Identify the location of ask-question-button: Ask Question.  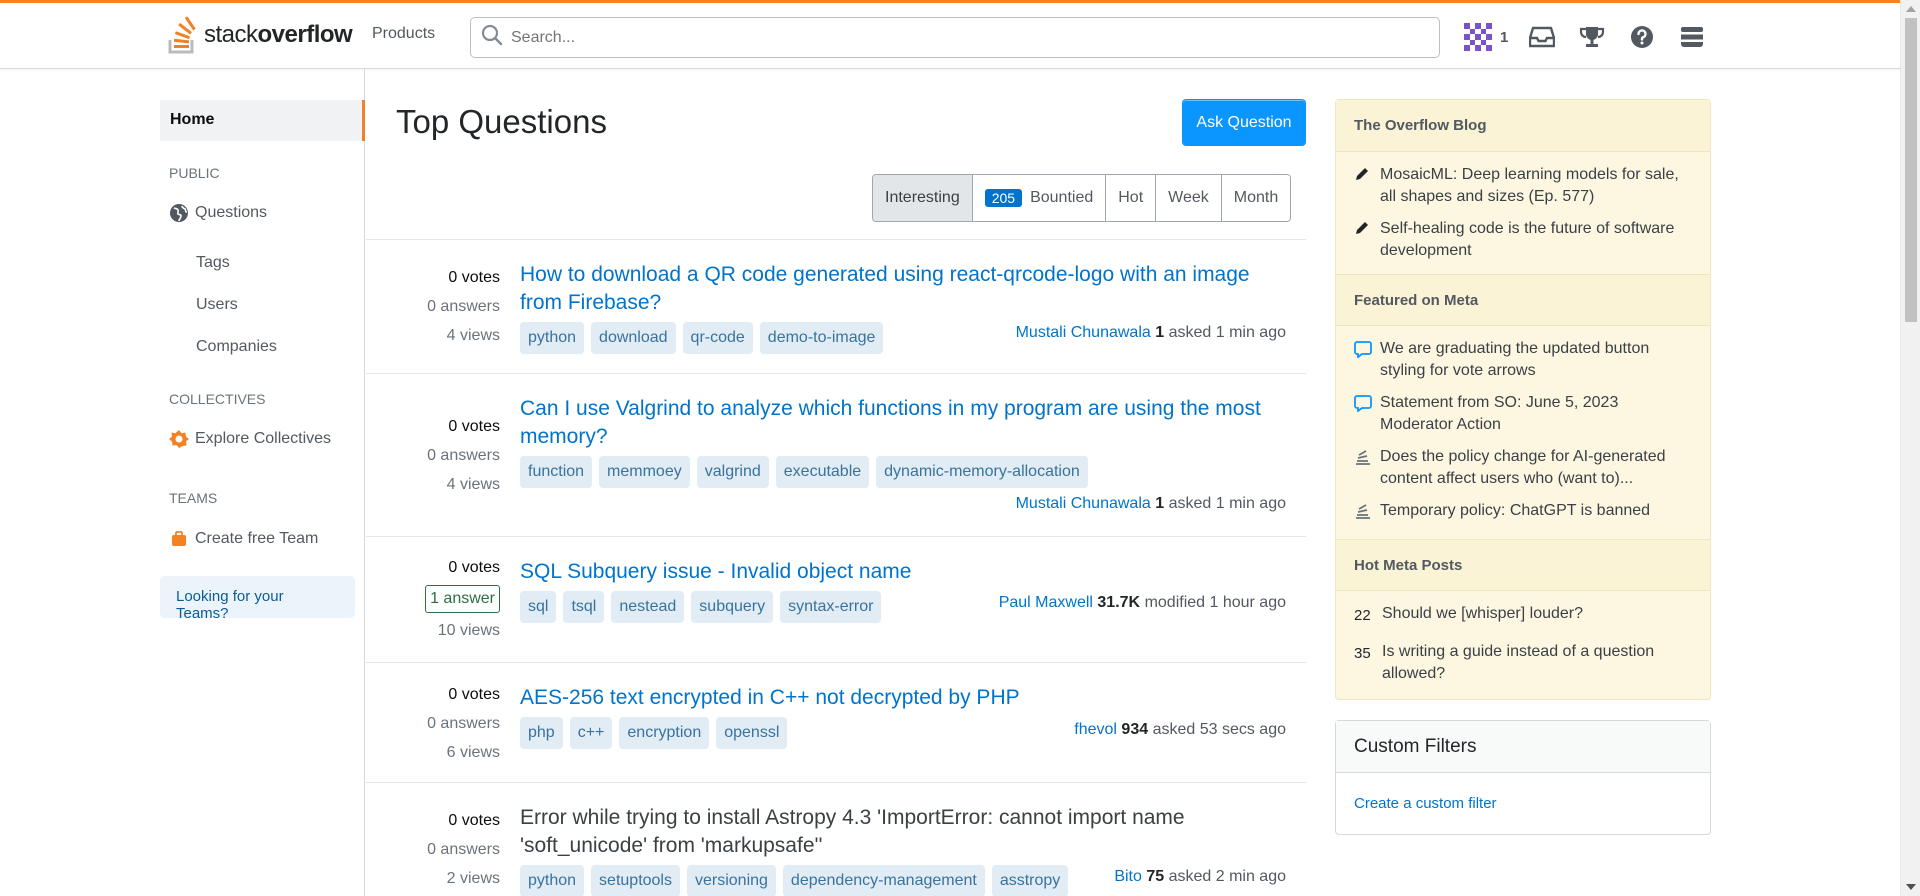
(1244, 122).